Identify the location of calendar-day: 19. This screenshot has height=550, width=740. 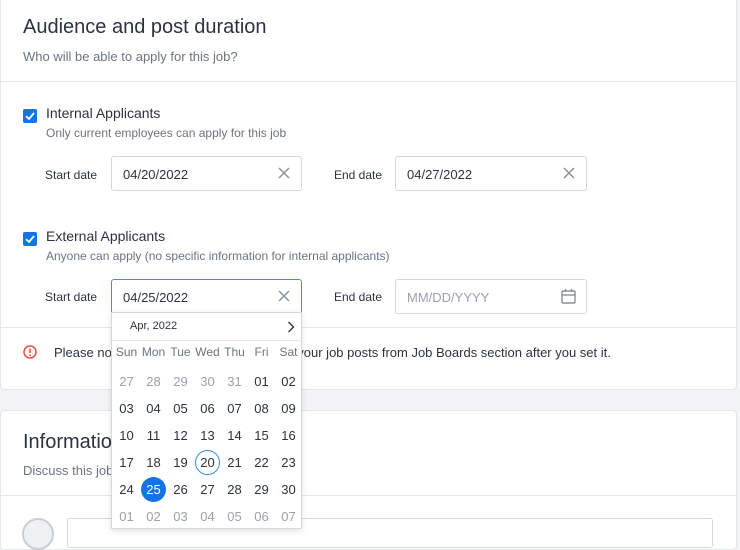
(180, 463).